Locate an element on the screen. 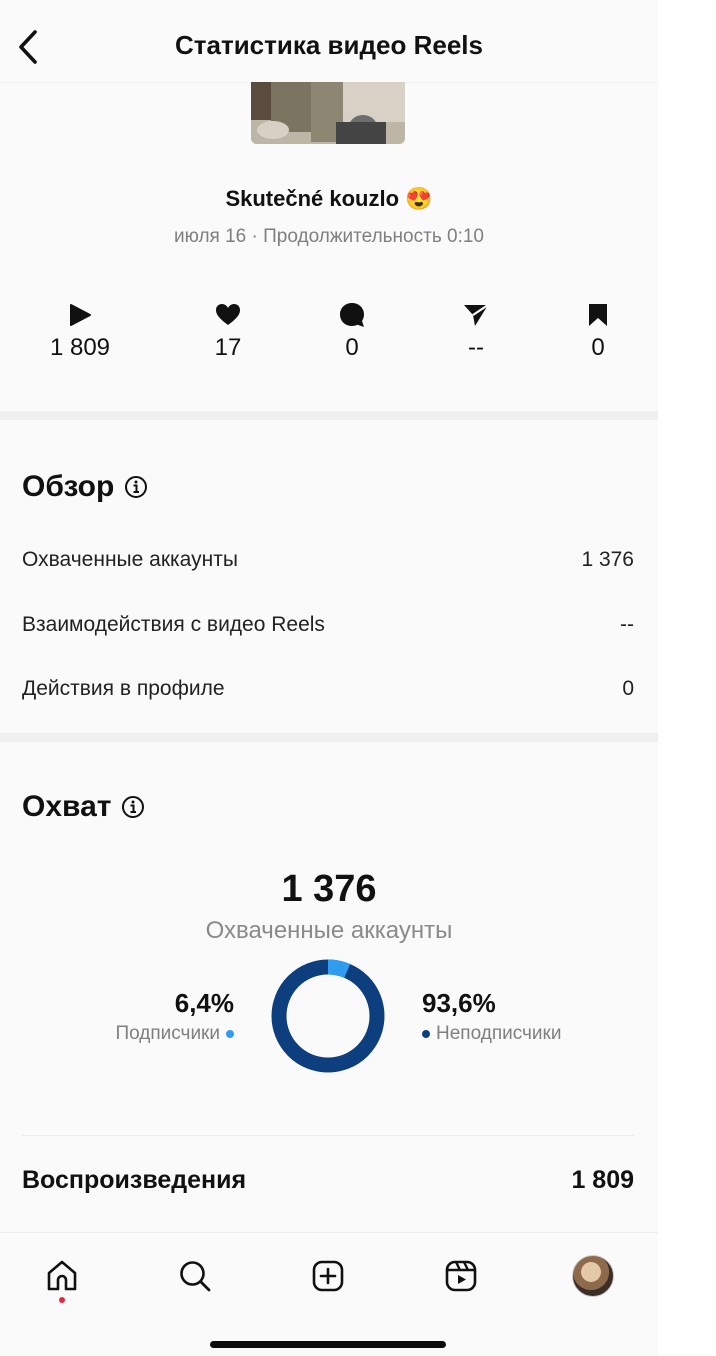 This screenshot has height=1356, width=716. background-margin is located at coordinates (687, 677).